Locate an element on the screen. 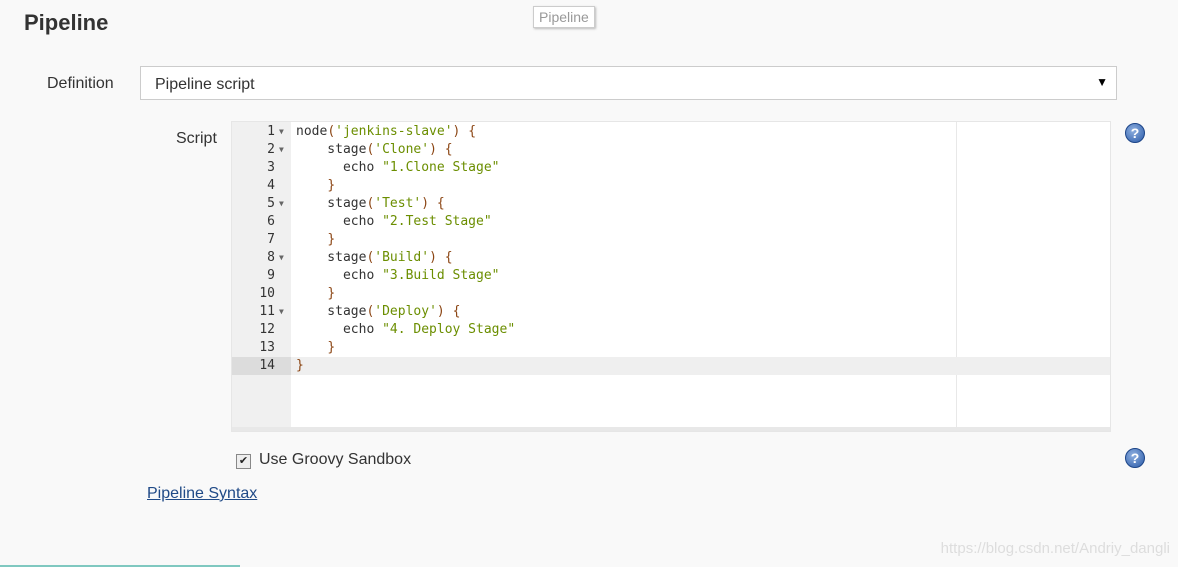 Image resolution: width=1178 pixels, height=567 pixels. tooltip: Pipeline is located at coordinates (564, 17).